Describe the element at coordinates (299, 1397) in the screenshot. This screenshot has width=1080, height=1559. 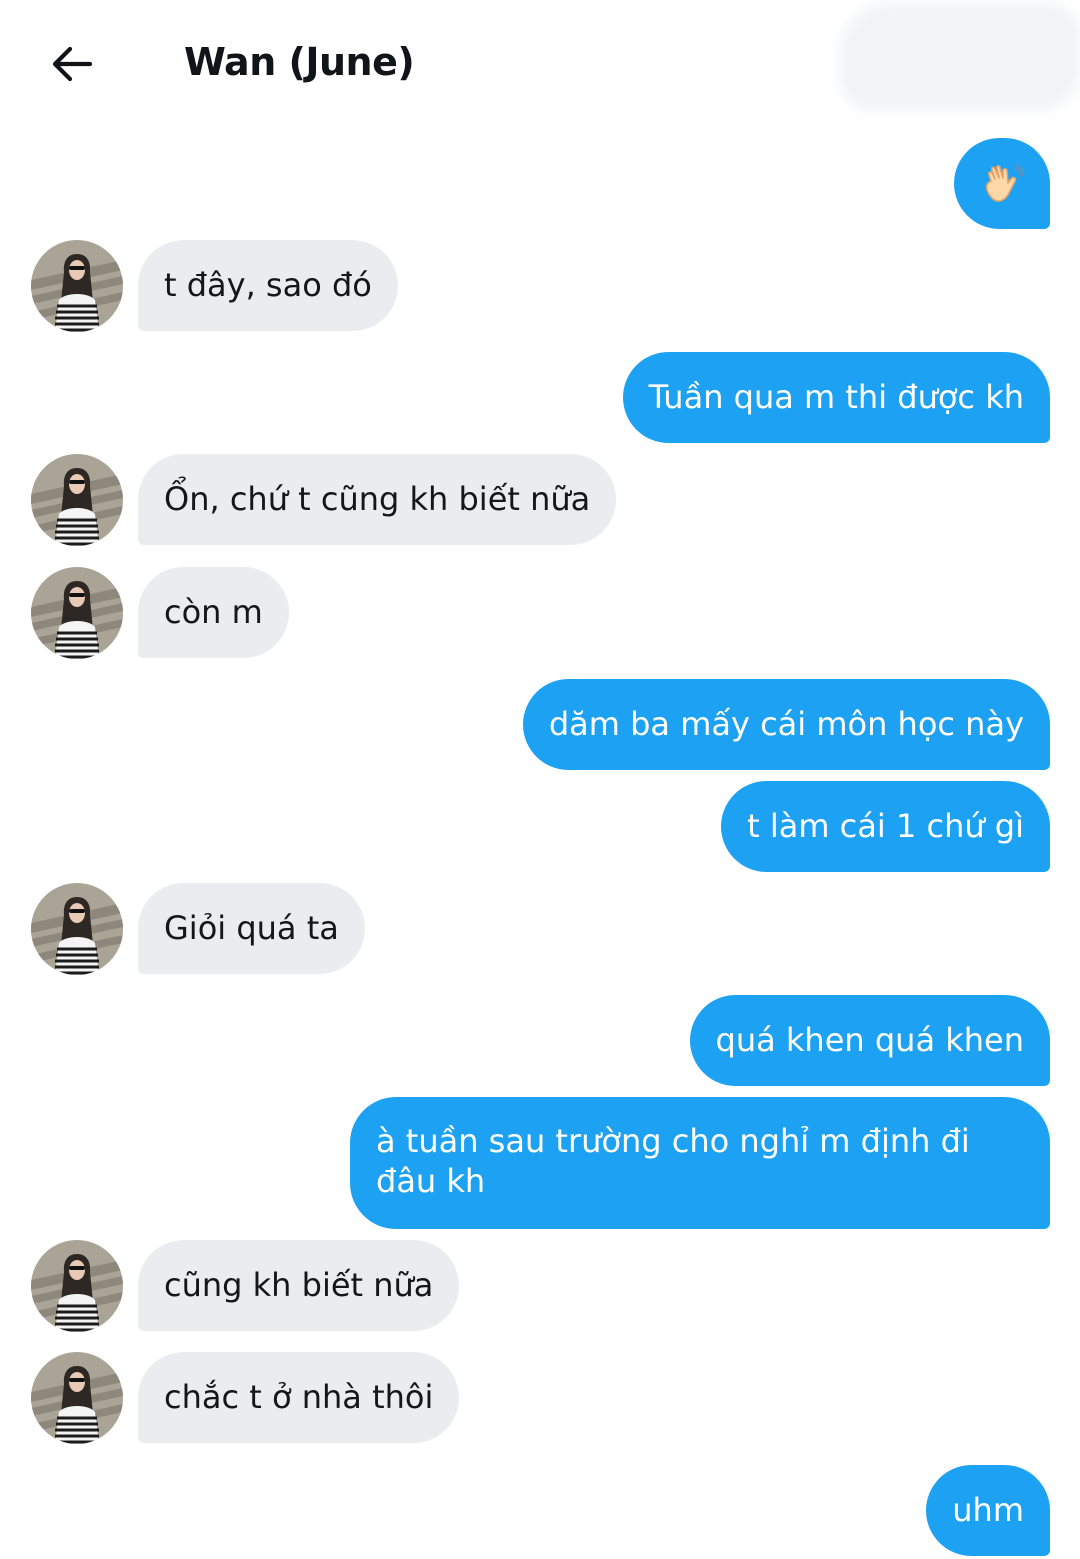
I see `incoming-message-bubble: chắc t ở nhà thôi` at that location.